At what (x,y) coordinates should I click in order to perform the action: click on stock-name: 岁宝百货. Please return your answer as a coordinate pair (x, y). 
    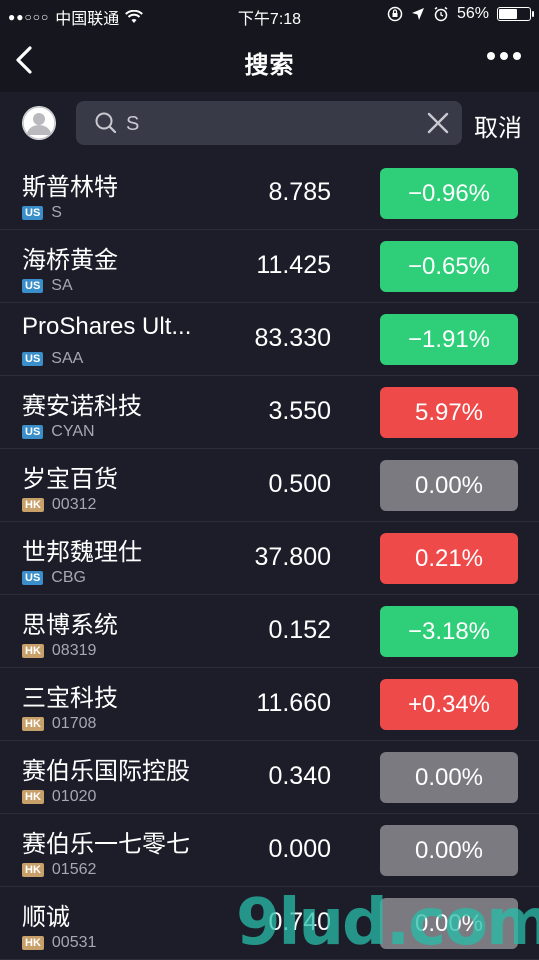
    Looking at the image, I should click on (70, 479).